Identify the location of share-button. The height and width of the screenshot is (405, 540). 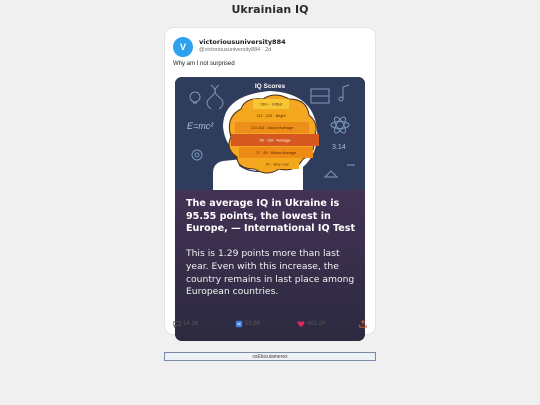
(363, 324).